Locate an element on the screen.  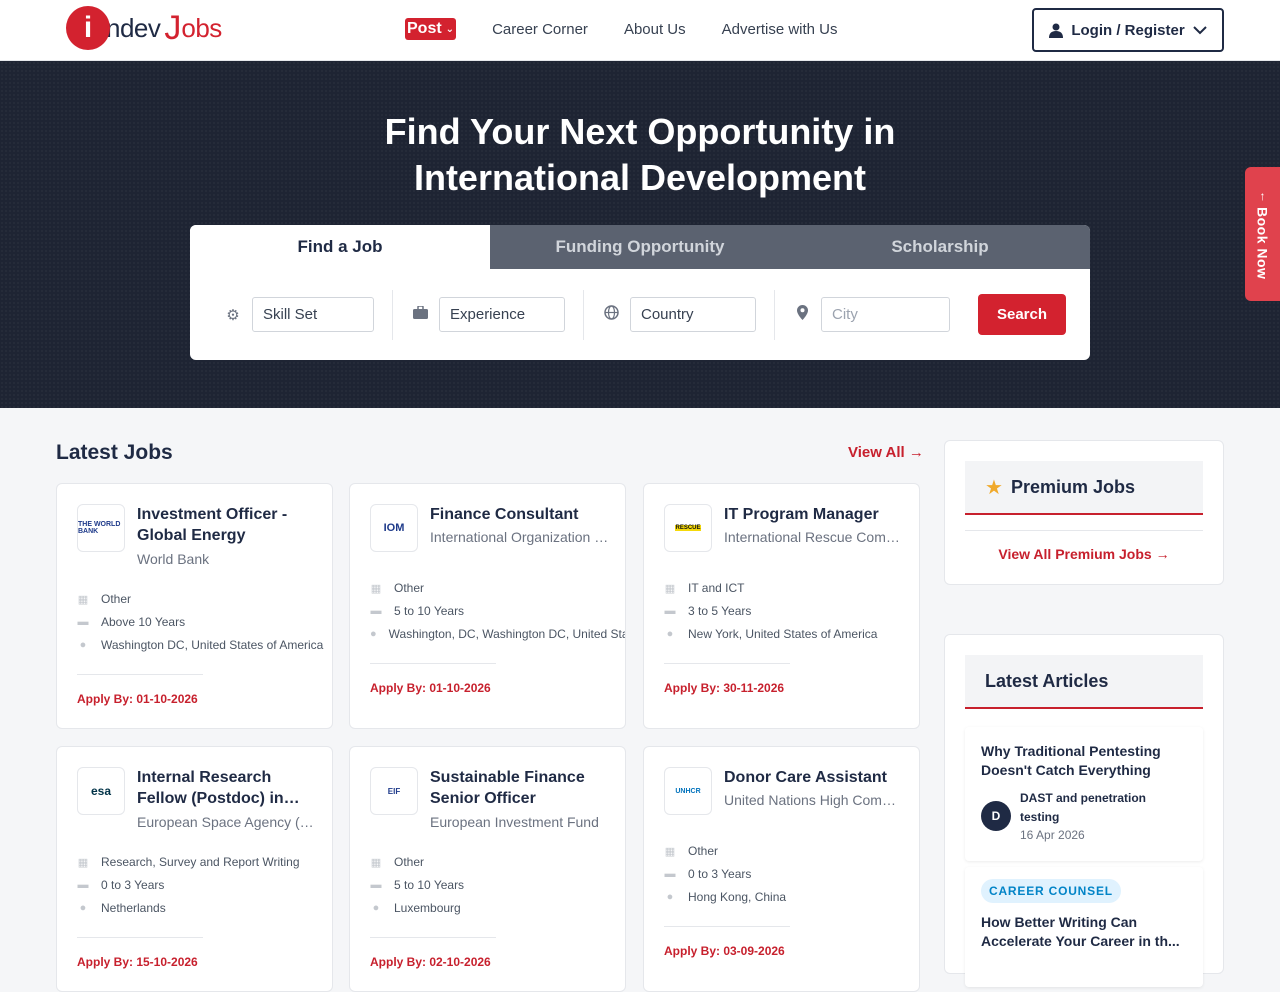
logo-j: J is located at coordinates (173, 27).